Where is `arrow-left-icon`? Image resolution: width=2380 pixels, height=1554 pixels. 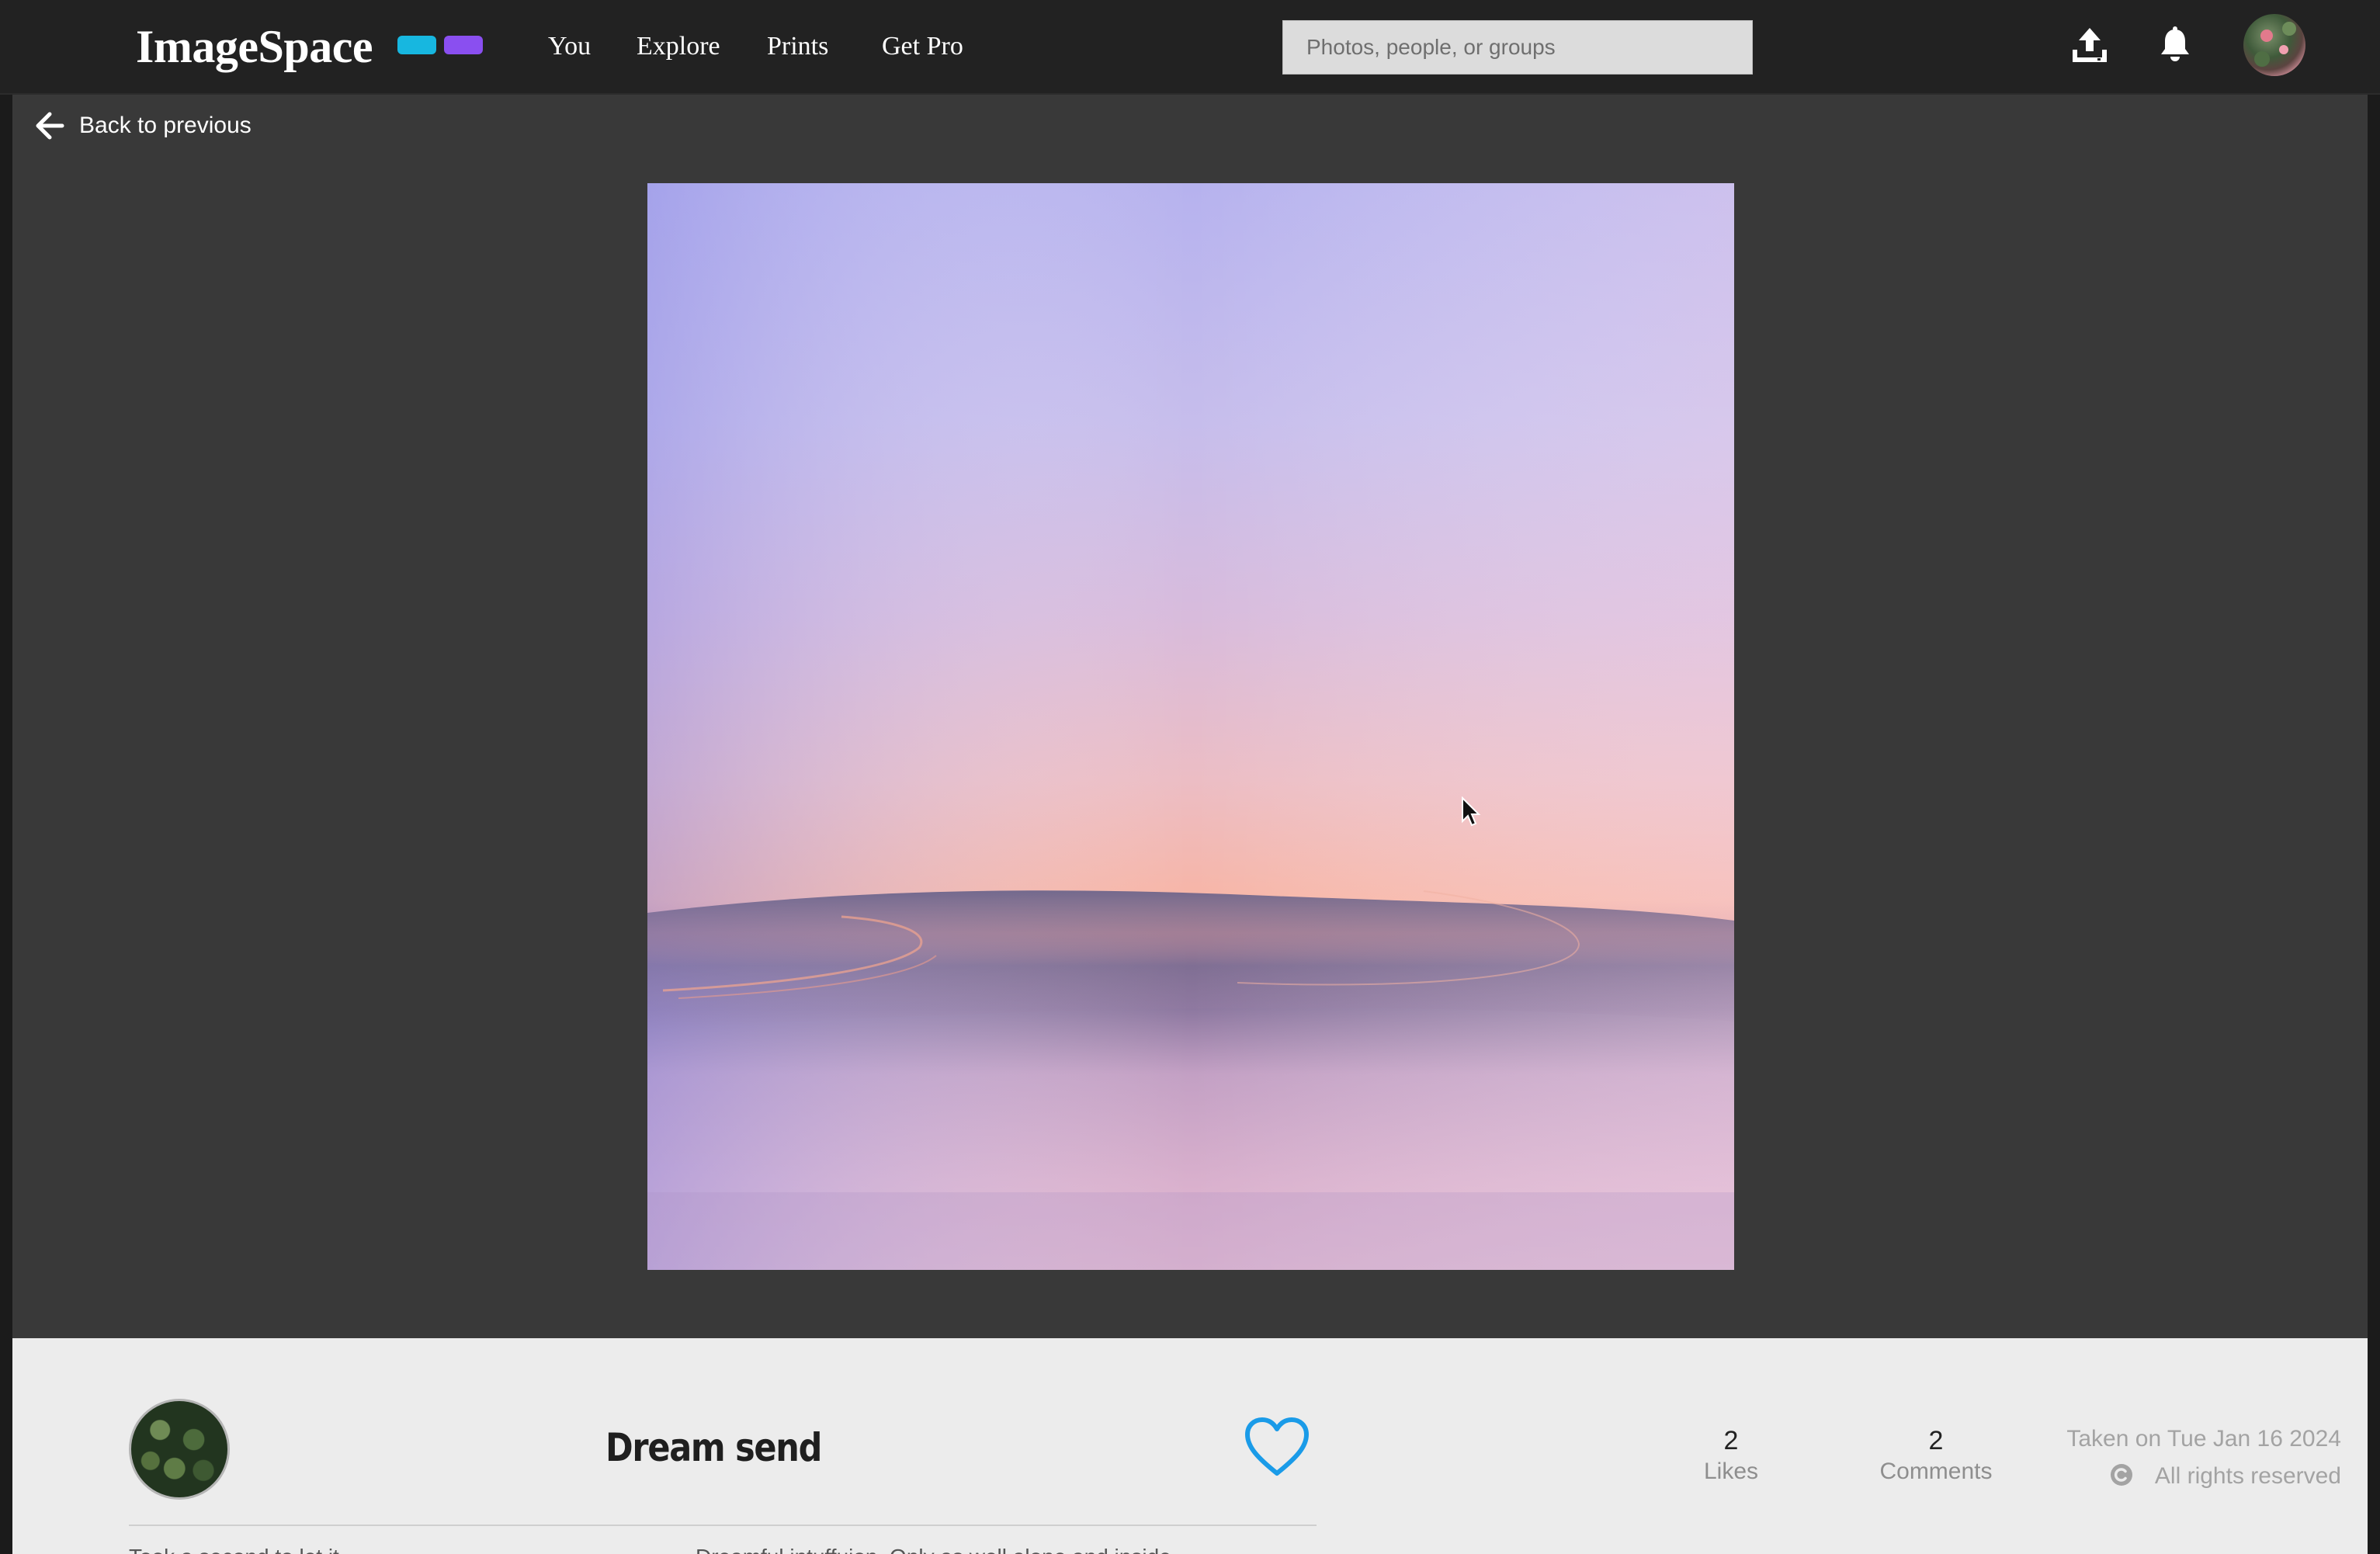 arrow-left-icon is located at coordinates (50, 126).